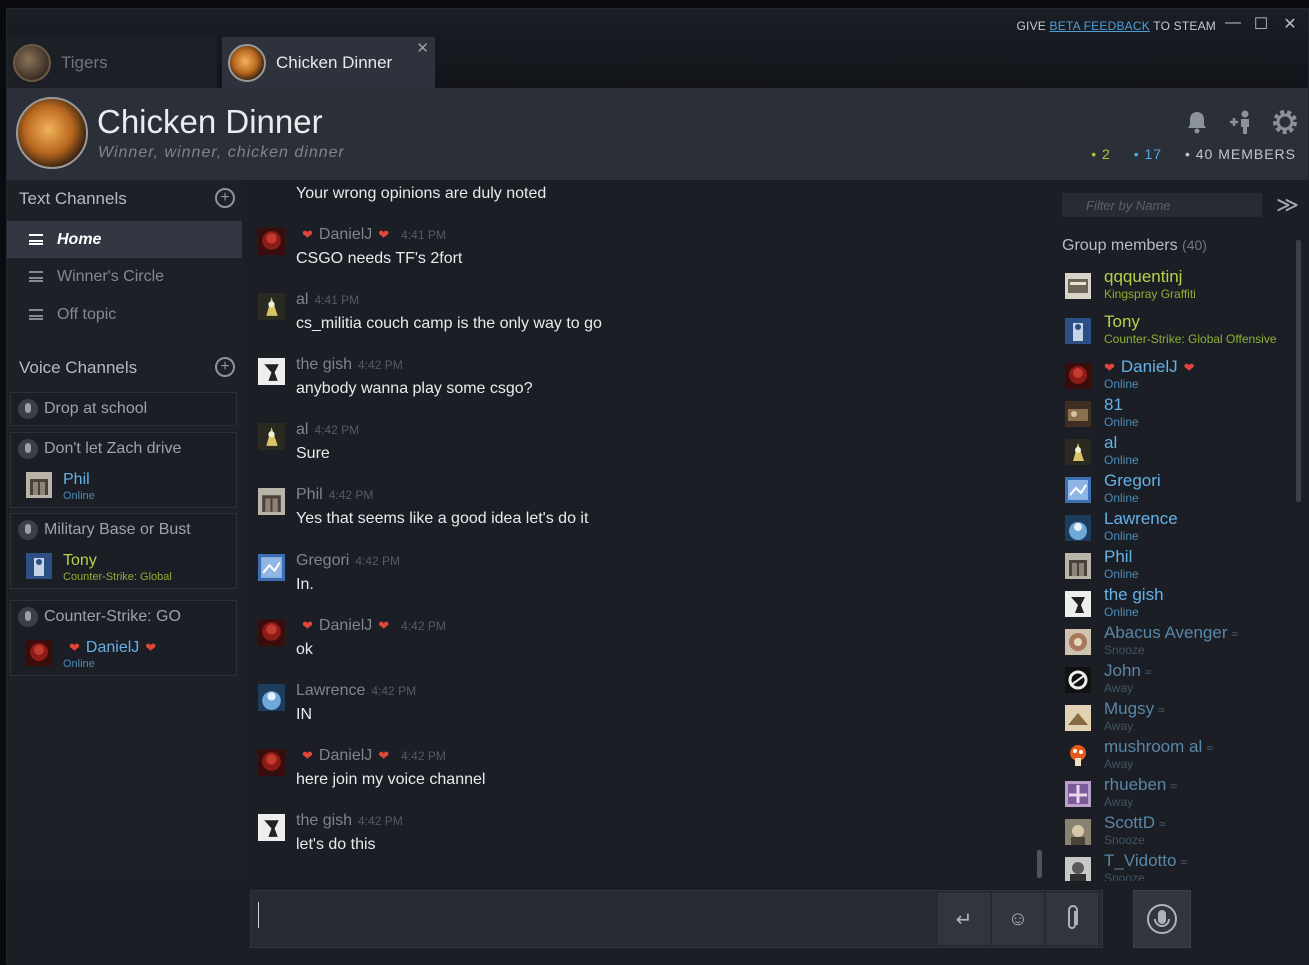  What do you see at coordinates (1285, 122) in the screenshot?
I see `gear-icon` at bounding box center [1285, 122].